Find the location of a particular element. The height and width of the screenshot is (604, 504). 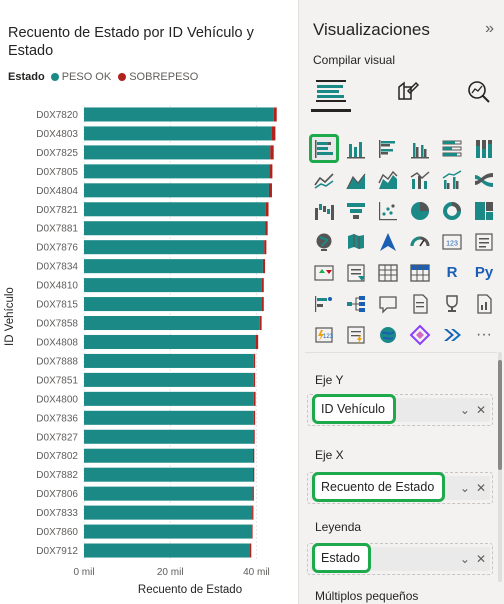

x-axis-field-name: Recuento de Estado is located at coordinates (379, 487).